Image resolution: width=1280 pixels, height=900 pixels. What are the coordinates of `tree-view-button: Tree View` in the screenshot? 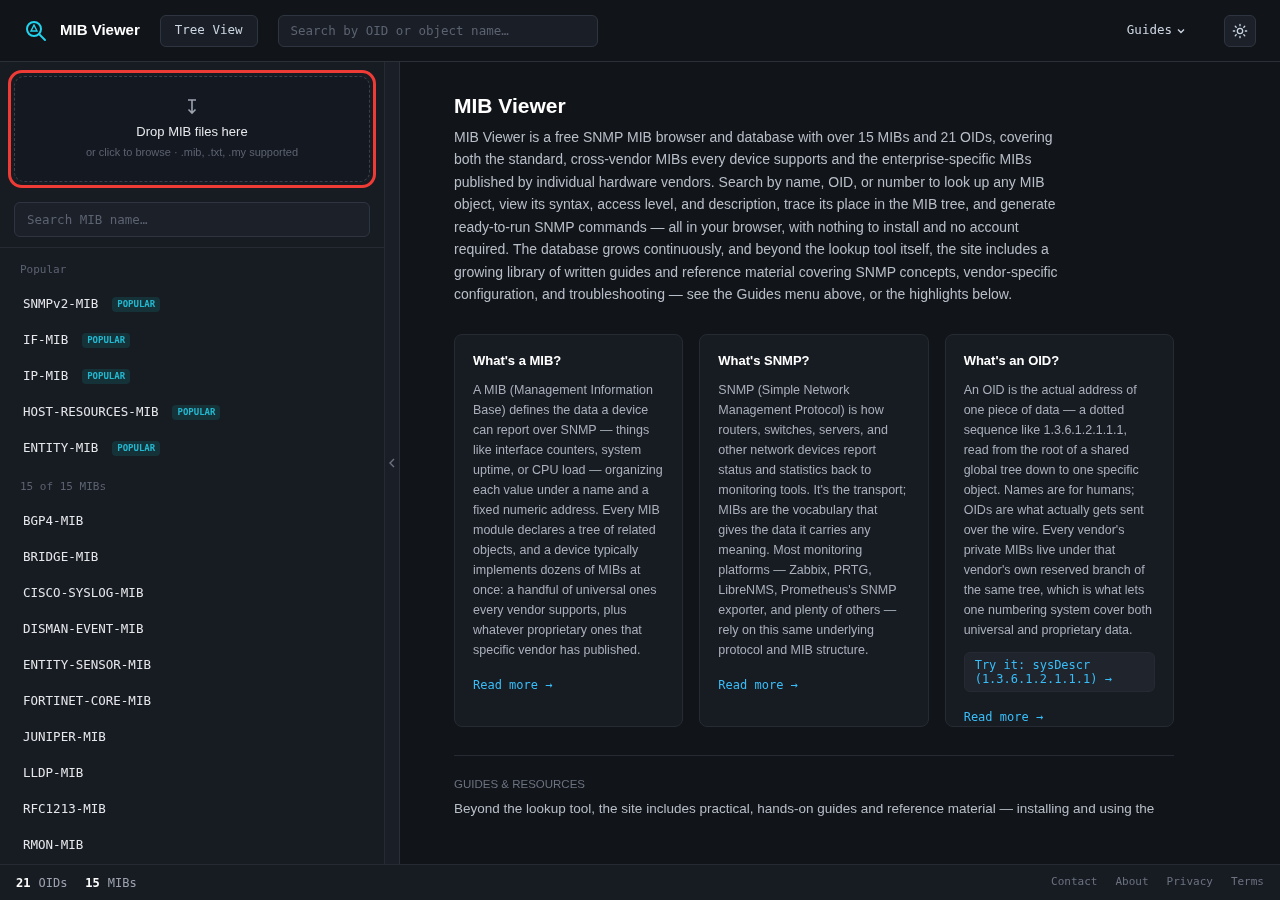 It's located at (208, 30).